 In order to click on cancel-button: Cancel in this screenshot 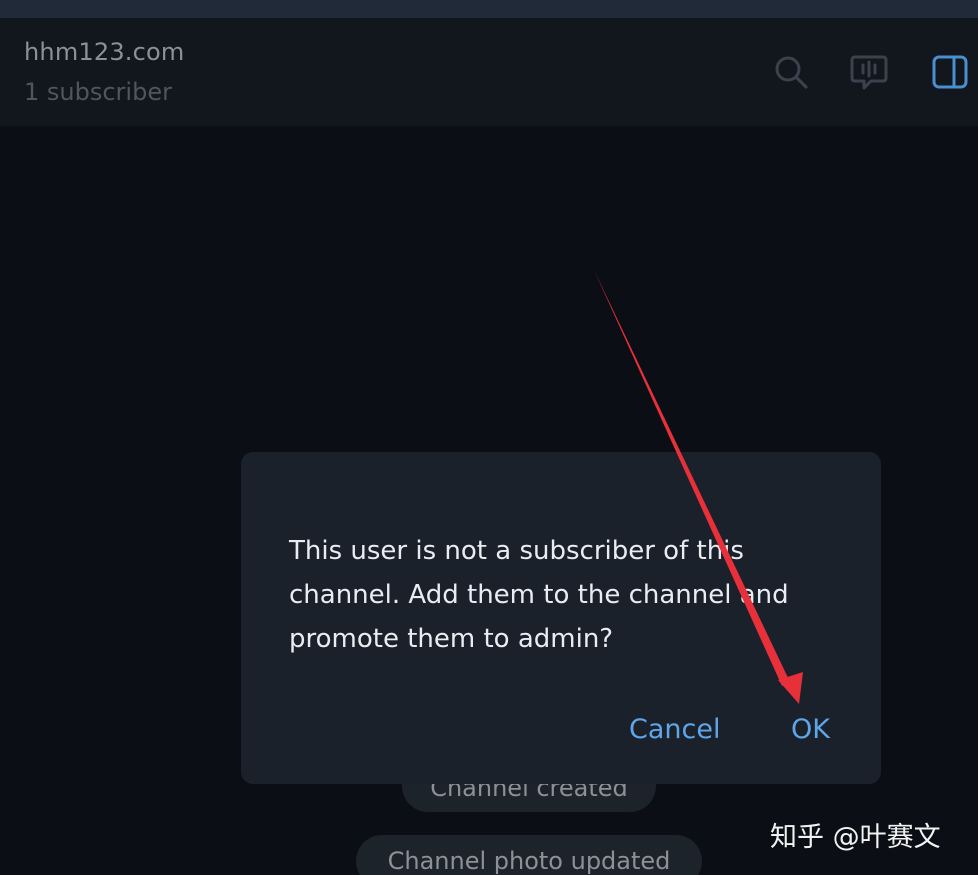, I will do `click(674, 729)`.